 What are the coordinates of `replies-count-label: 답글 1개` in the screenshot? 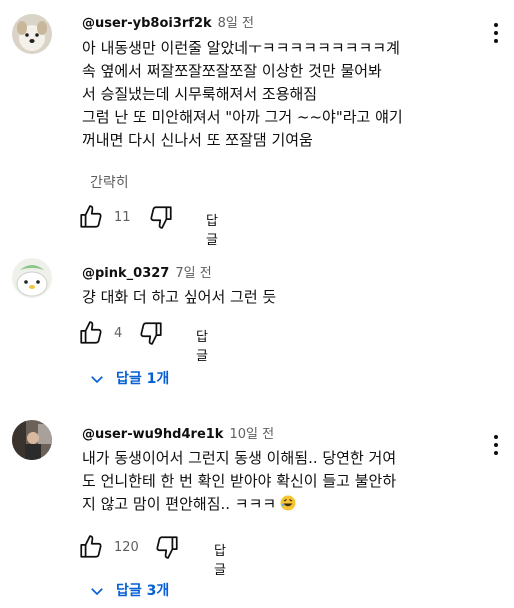 It's located at (143, 379).